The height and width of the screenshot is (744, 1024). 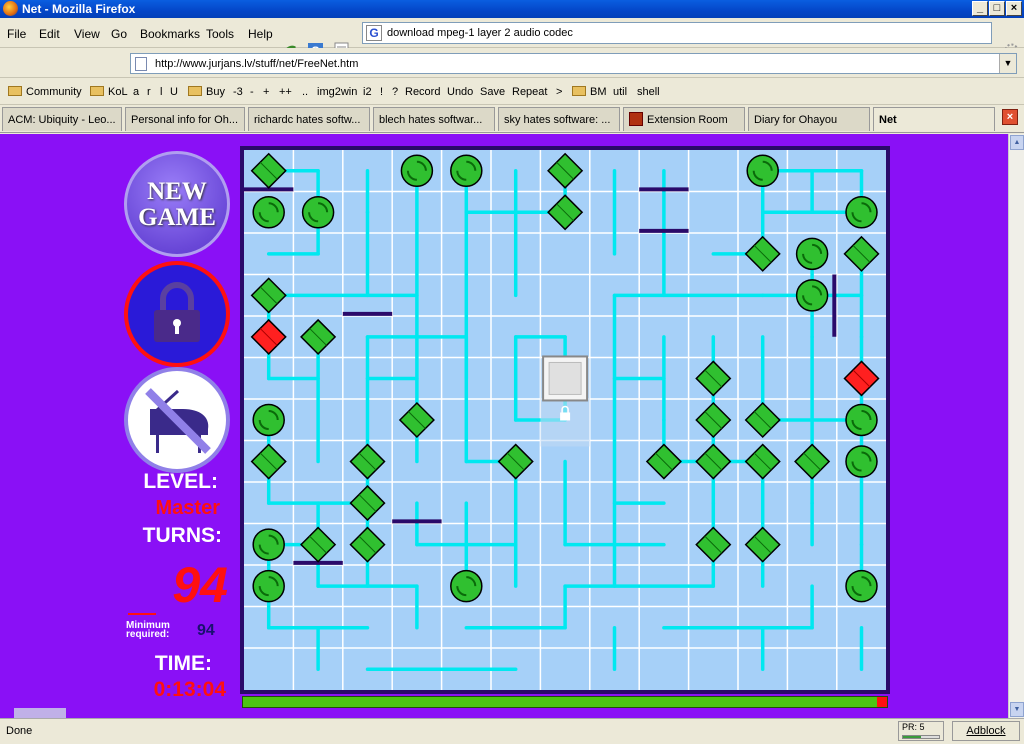 I want to click on muted-piano-icon, so click(x=178, y=421).